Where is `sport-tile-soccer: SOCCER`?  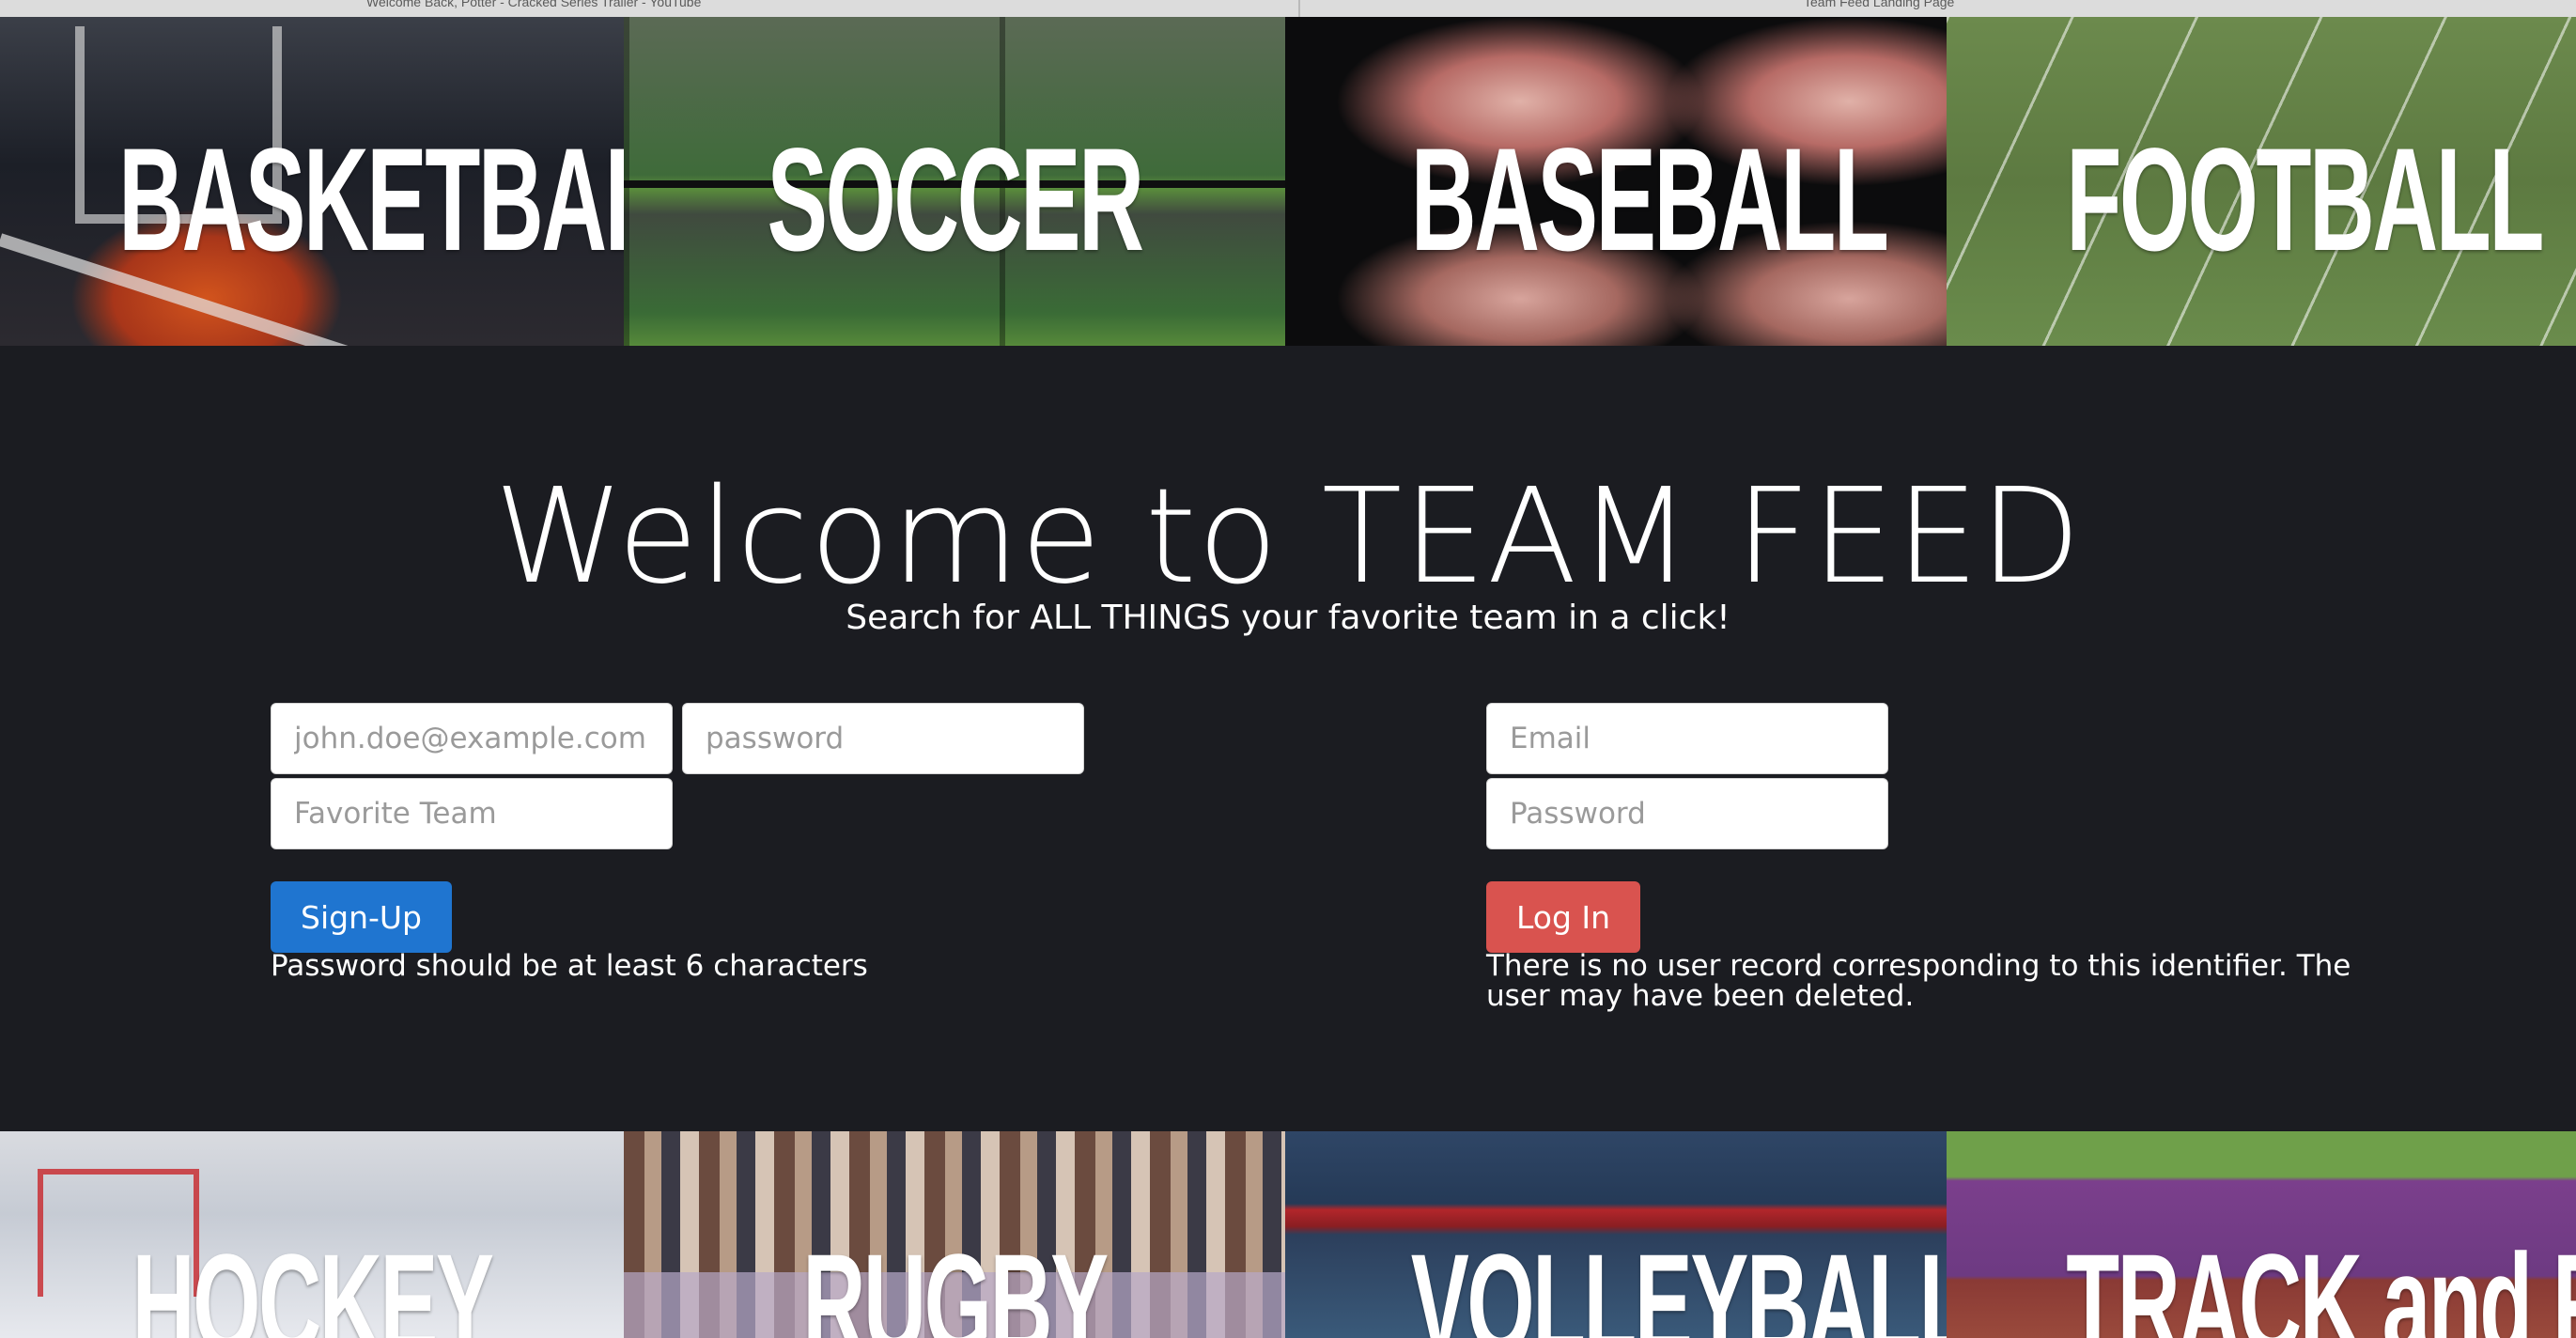 sport-tile-soccer: SOCCER is located at coordinates (955, 181).